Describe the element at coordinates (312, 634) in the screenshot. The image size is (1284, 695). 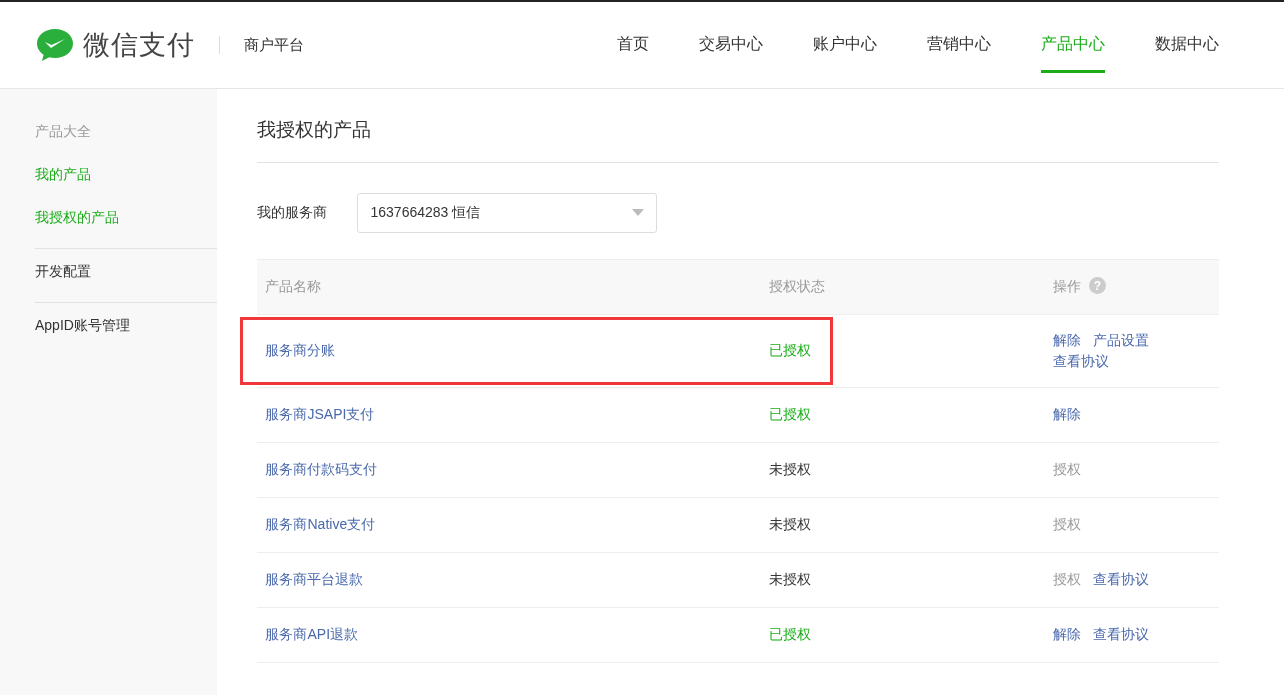
I see `product-link: 服务商API退款` at that location.